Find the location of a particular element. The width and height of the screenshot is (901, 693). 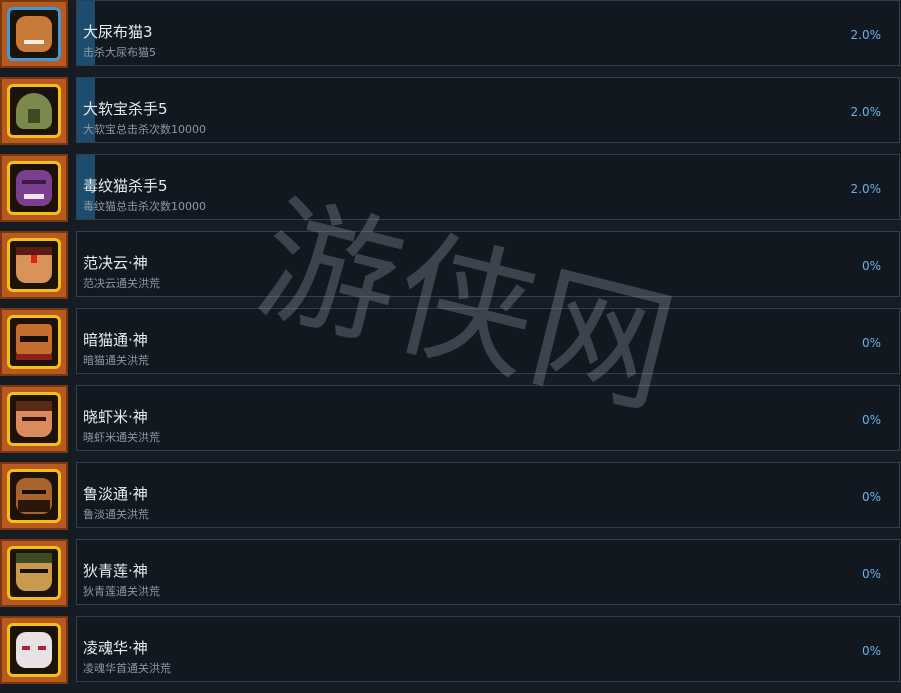

achievement-description: 范决云通关洪荒 is located at coordinates (121, 283).